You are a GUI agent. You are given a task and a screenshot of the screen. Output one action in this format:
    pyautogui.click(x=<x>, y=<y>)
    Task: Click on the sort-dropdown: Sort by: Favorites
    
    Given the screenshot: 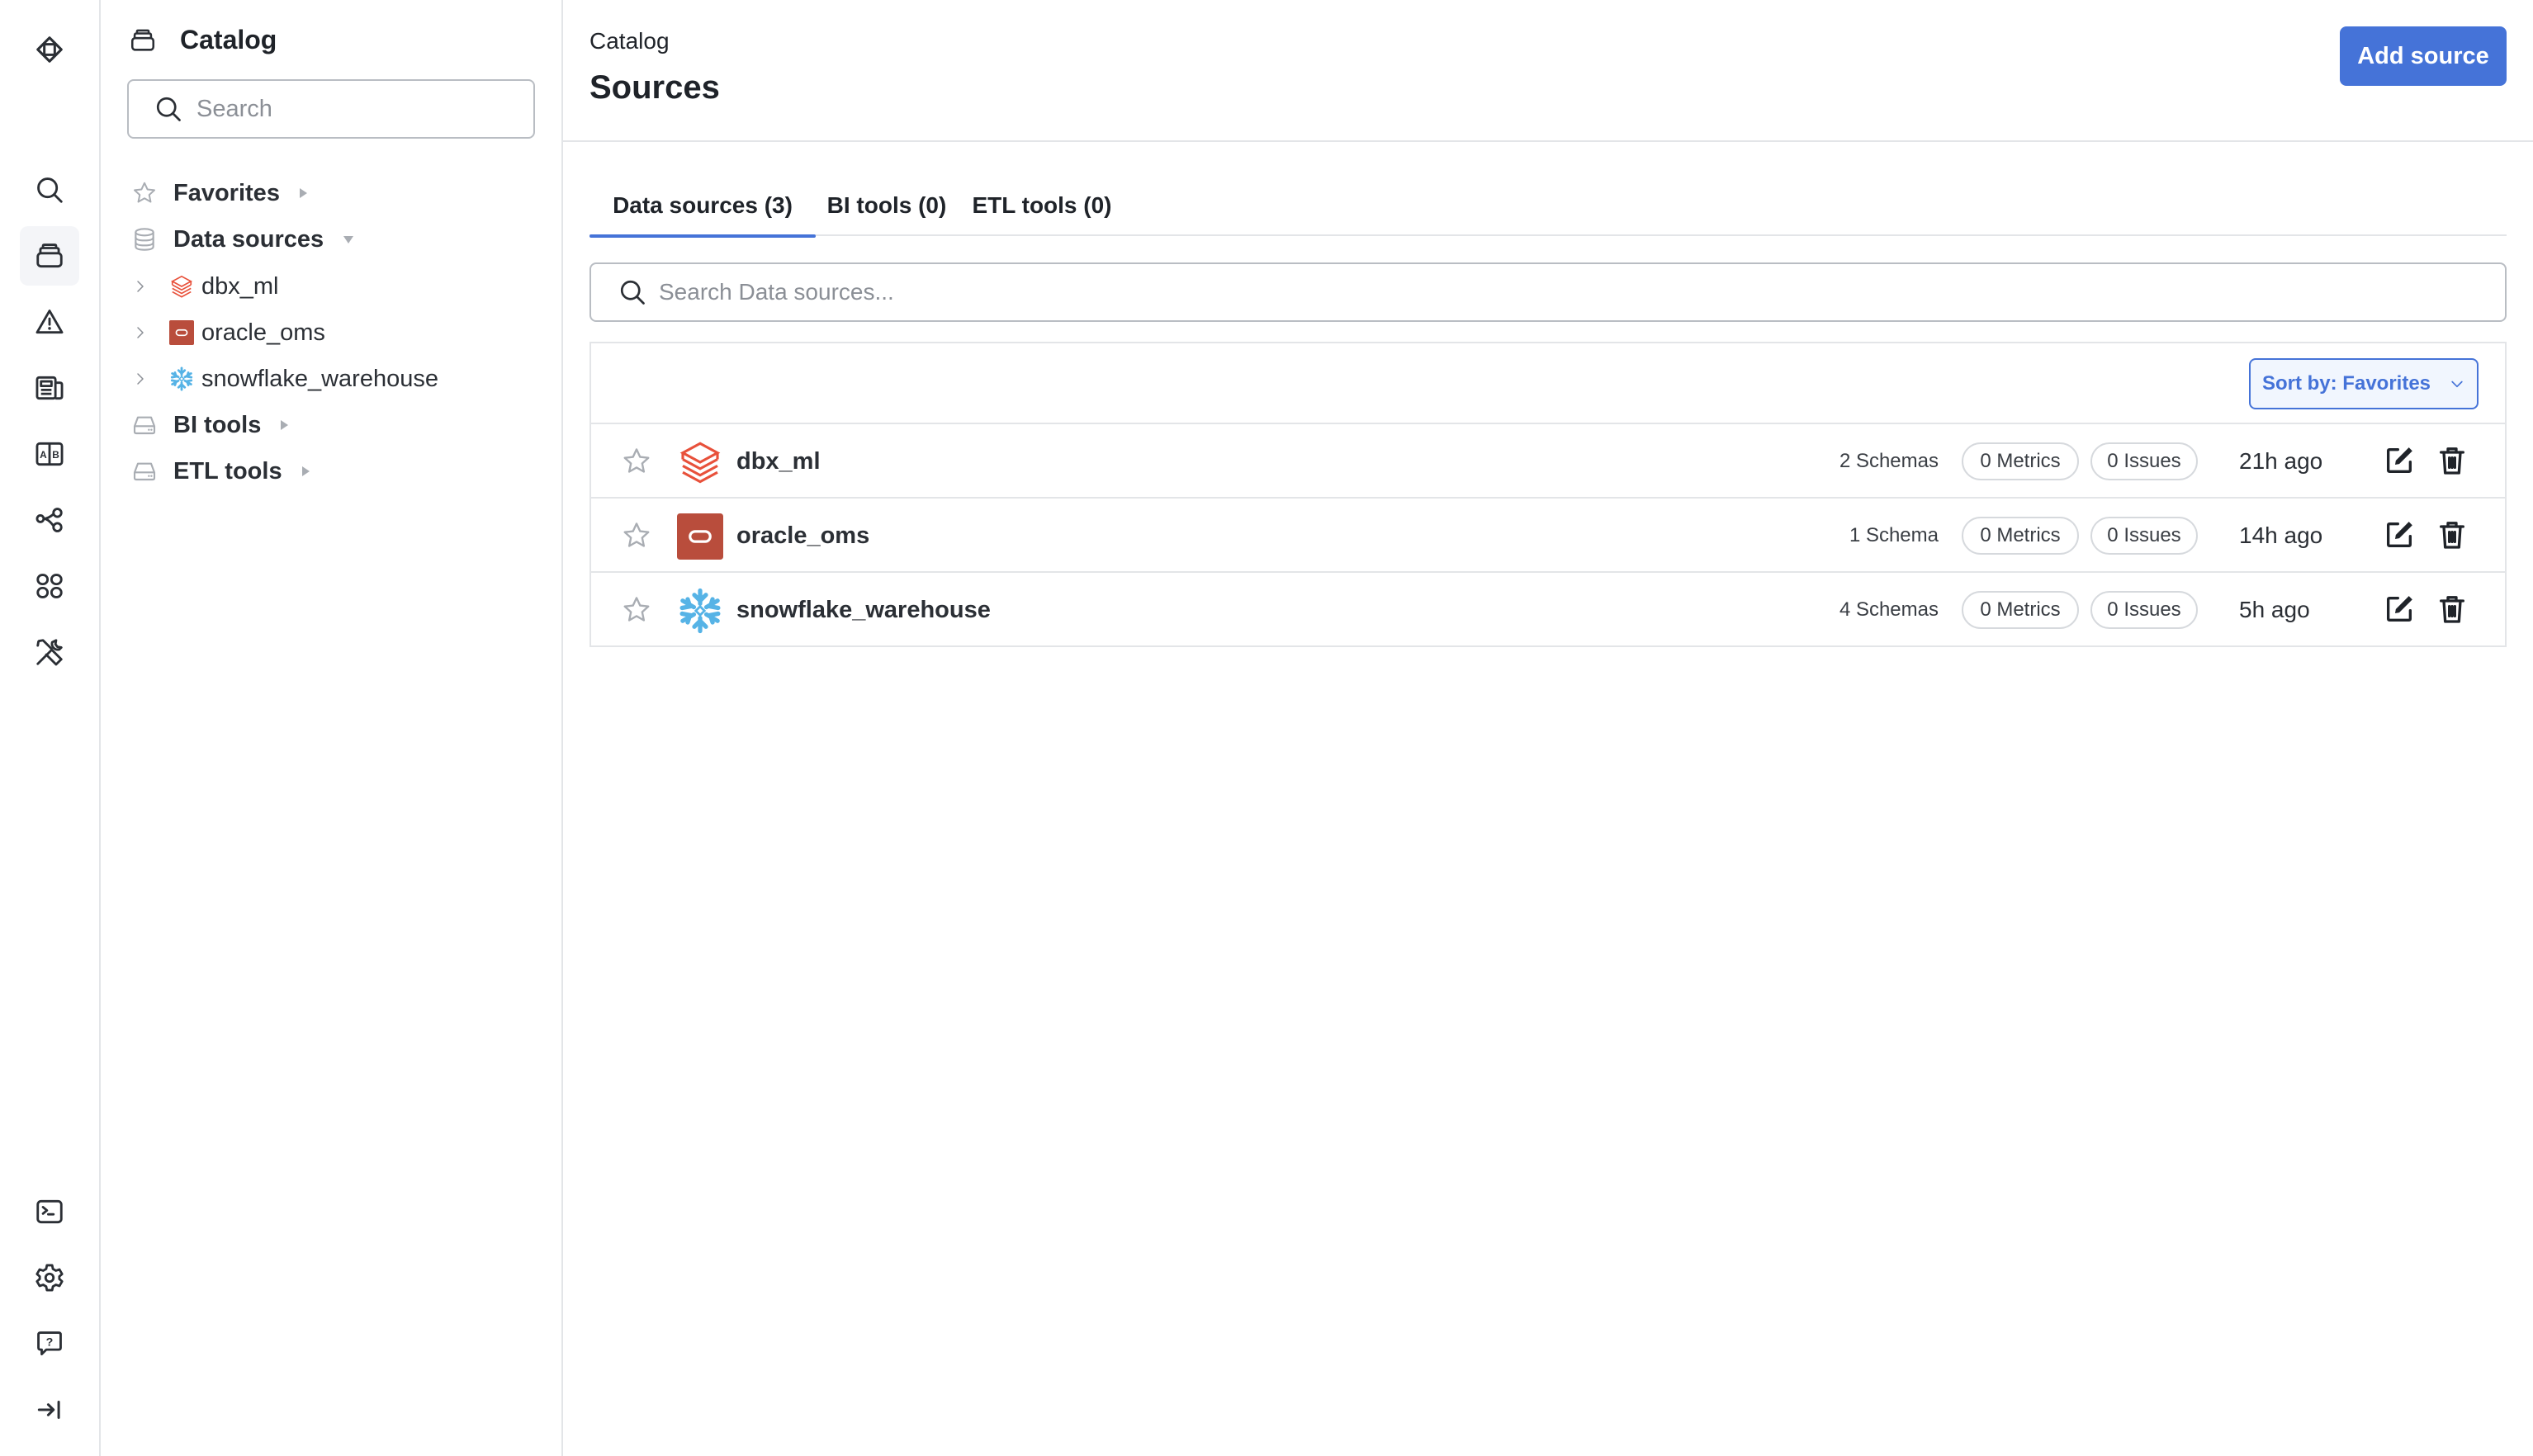 What is the action you would take?
    pyautogui.click(x=2364, y=383)
    